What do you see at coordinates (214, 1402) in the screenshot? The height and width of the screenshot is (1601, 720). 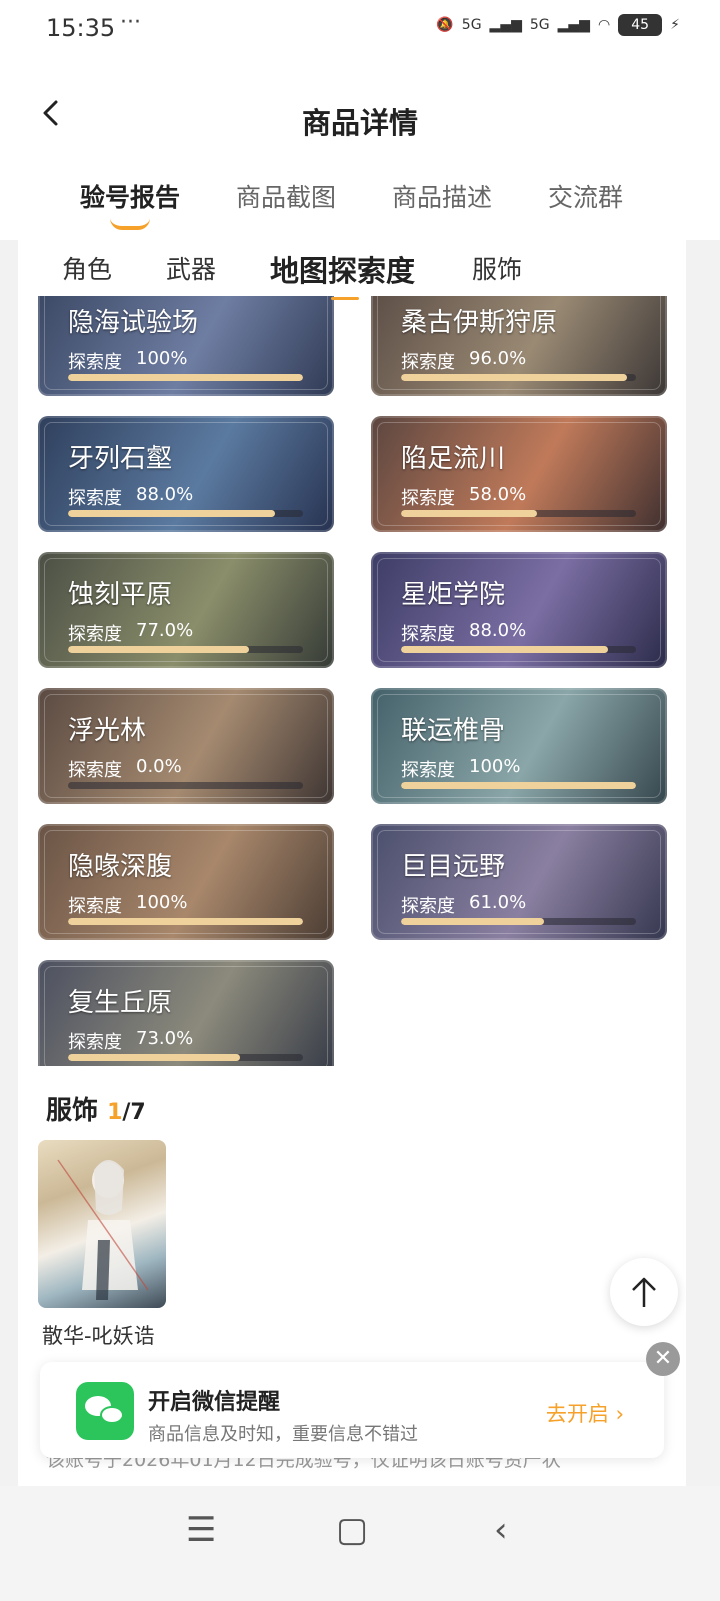 I see `banner-title: 开启微信提醒` at bounding box center [214, 1402].